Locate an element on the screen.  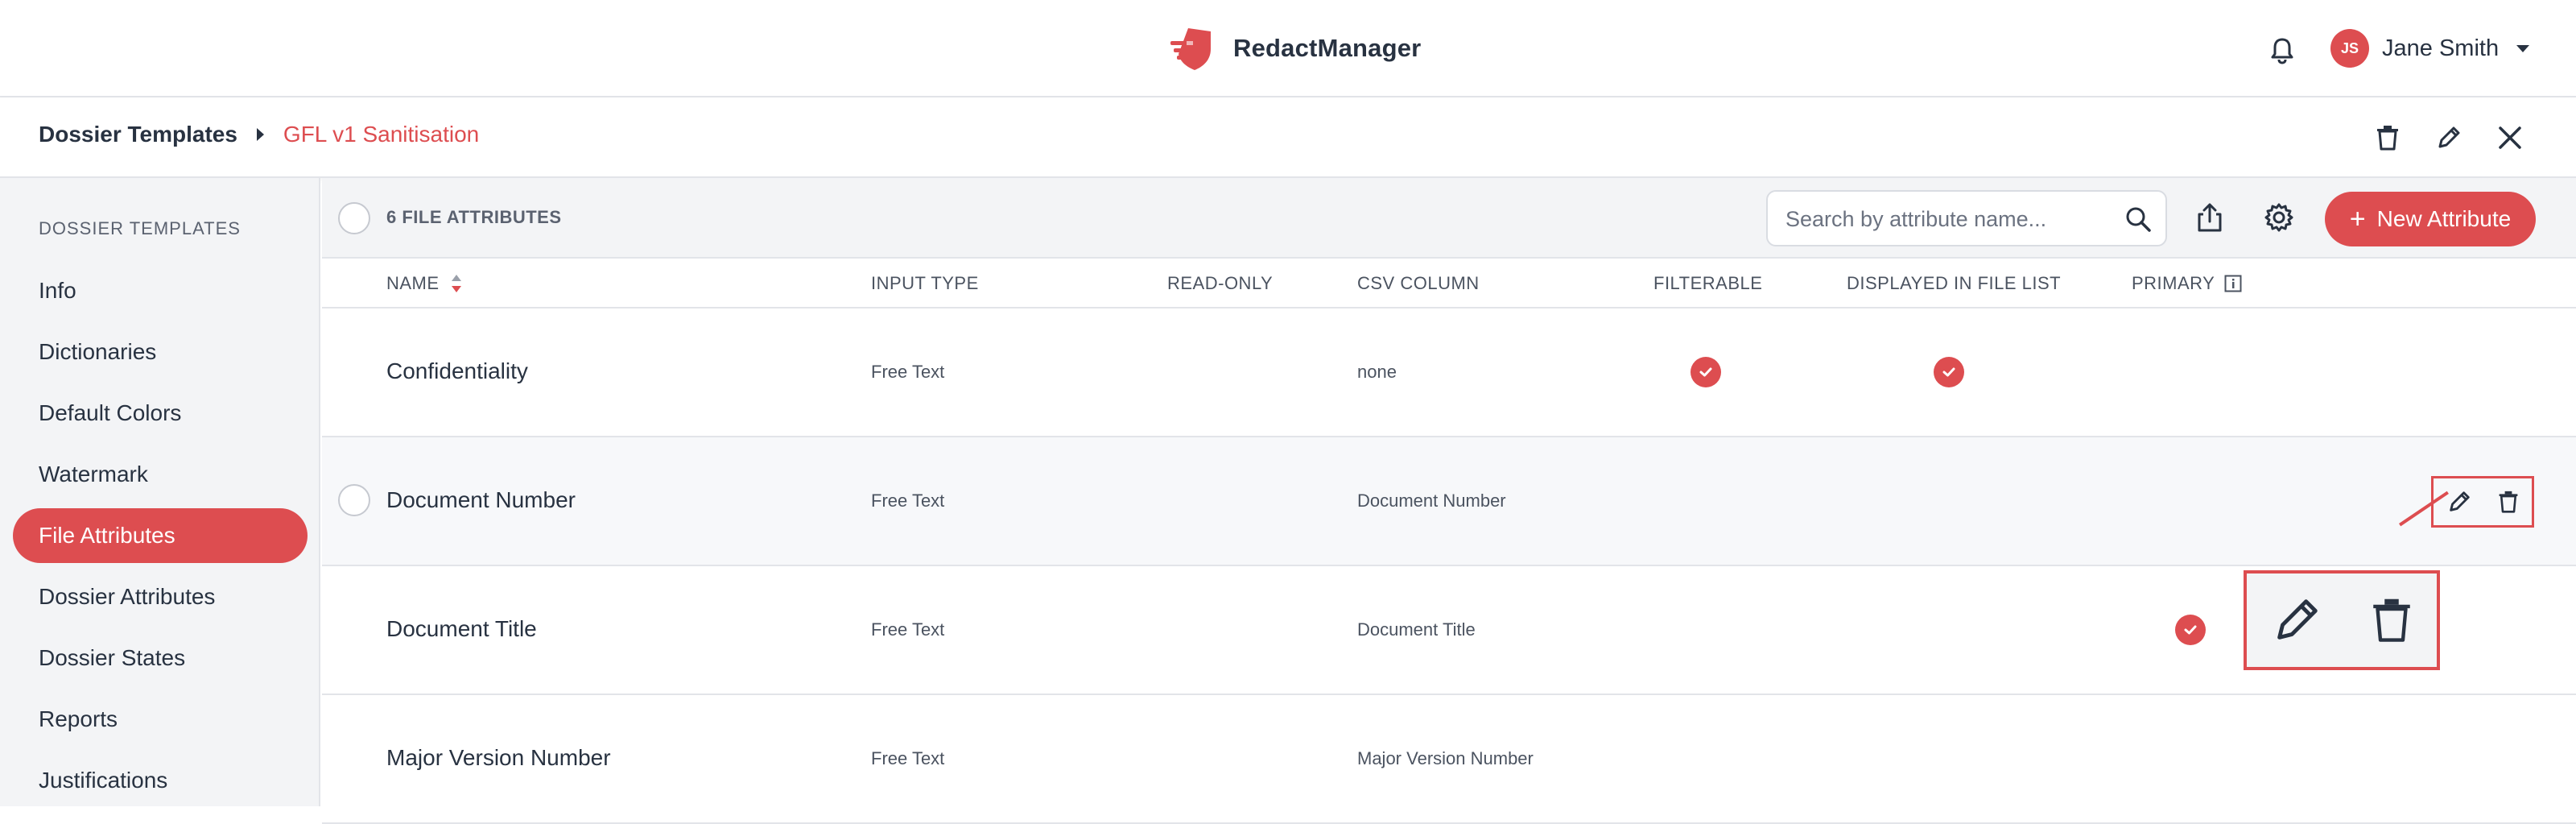
brand: RedactManager is located at coordinates (1295, 48).